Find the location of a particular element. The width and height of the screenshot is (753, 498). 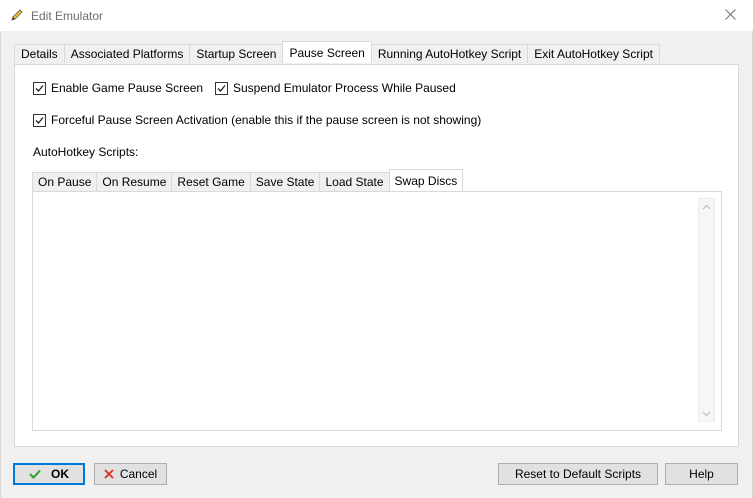

tab-exit-autohotkey-script: Exit AutoHotkey Script is located at coordinates (593, 53).